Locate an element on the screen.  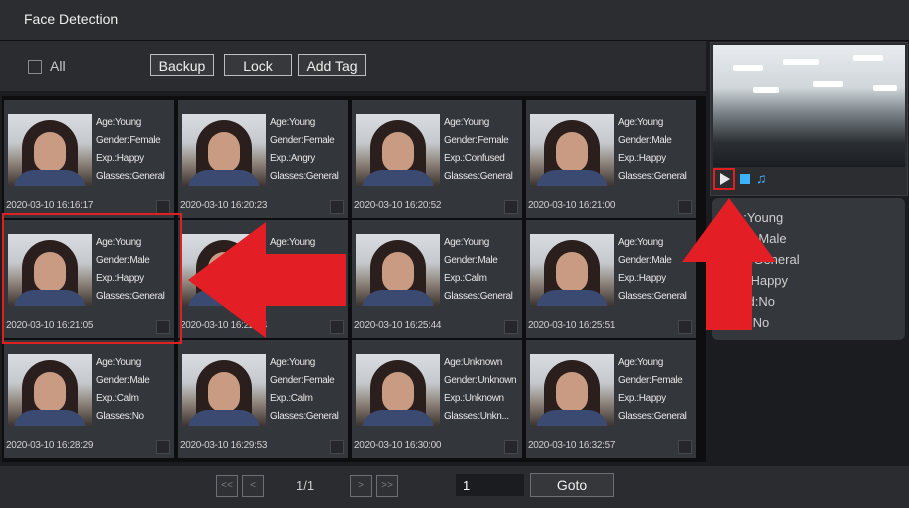
arrow-up-icon is located at coordinates (729, 264).